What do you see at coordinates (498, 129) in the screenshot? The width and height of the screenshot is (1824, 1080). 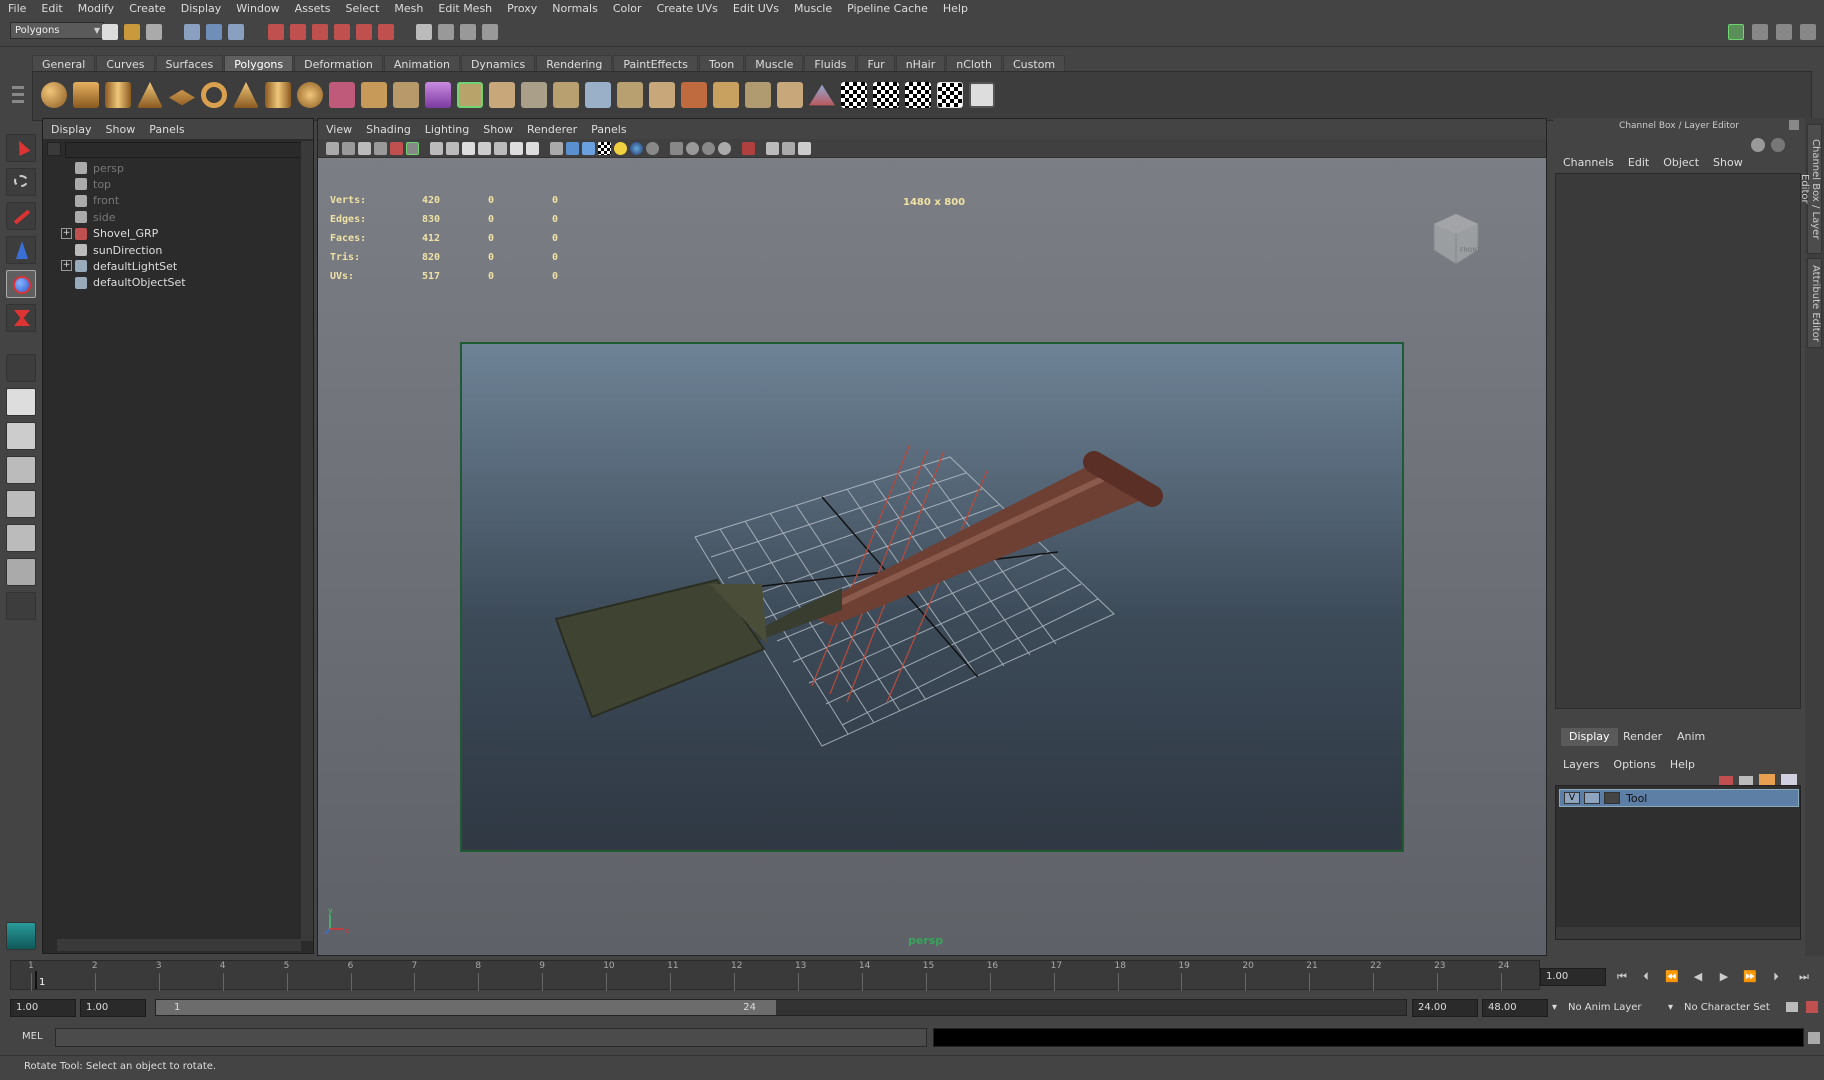 I see `viewport-menu-show: Show` at bounding box center [498, 129].